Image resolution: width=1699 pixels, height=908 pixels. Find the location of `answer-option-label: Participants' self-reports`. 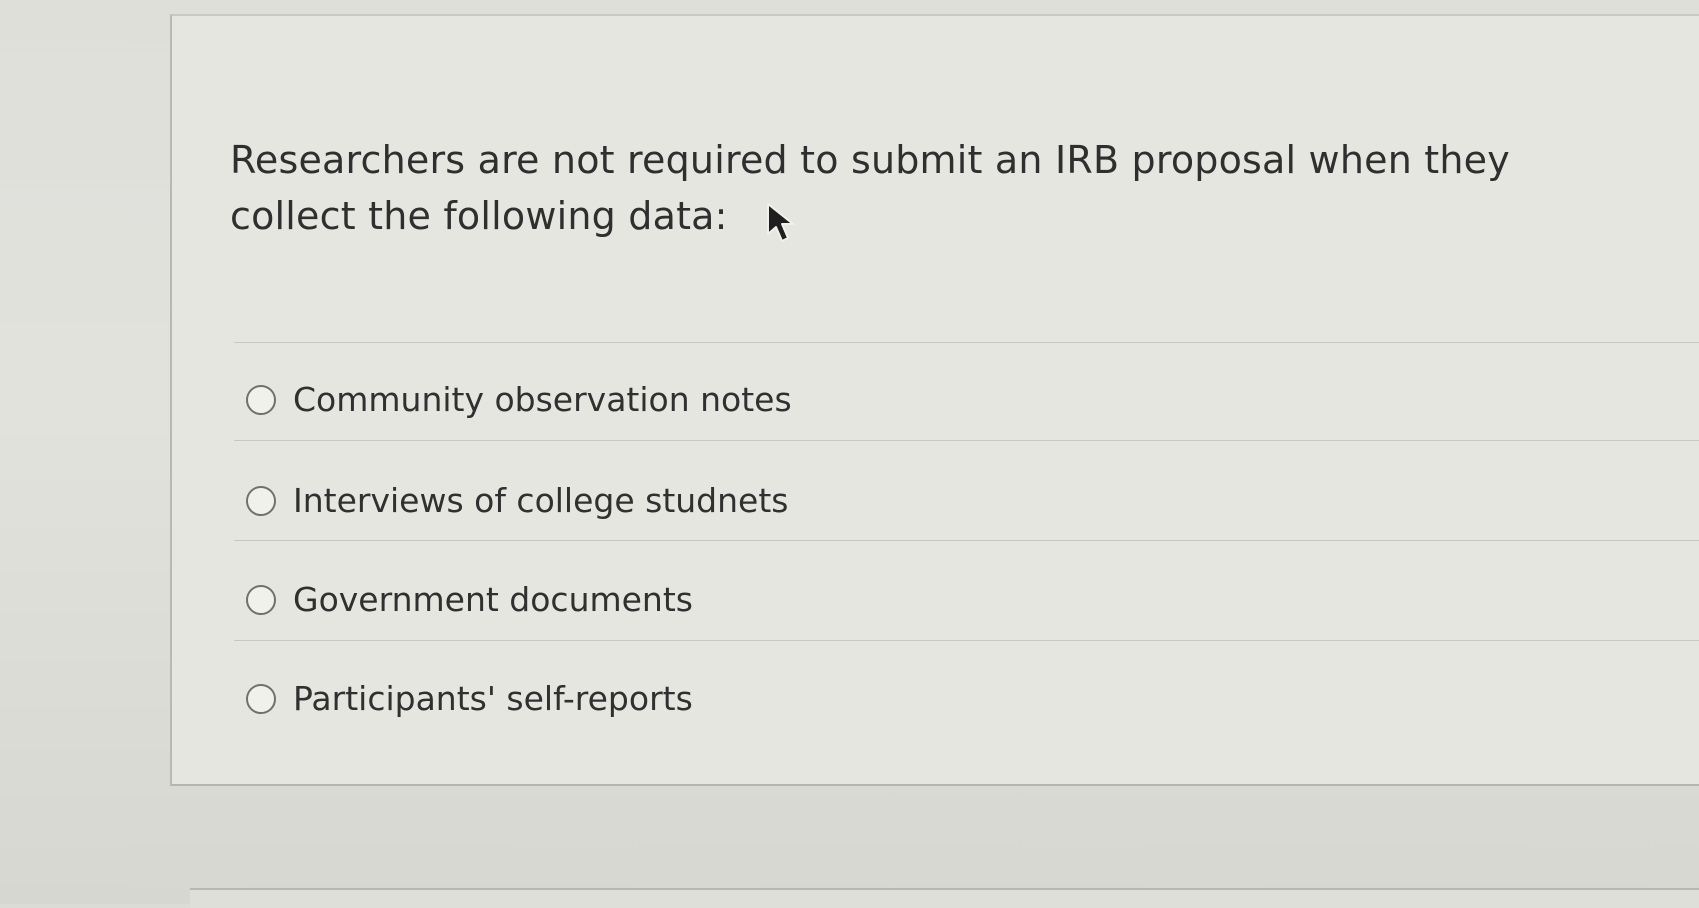

answer-option-label: Participants' self-reports is located at coordinates (493, 698).